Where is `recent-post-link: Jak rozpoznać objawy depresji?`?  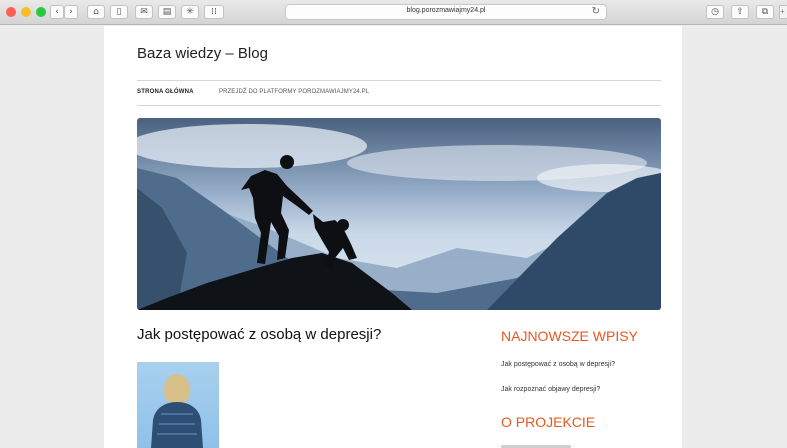
recent-post-link: Jak rozpoznać objawy depresji? is located at coordinates (550, 389).